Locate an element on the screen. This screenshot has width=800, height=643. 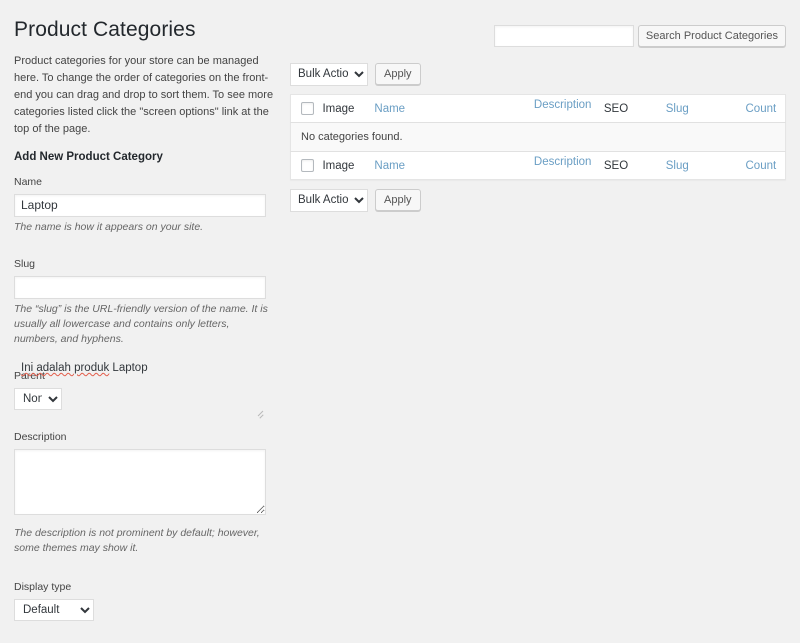
name-help: The name is how it appears on your site. is located at coordinates (109, 226).